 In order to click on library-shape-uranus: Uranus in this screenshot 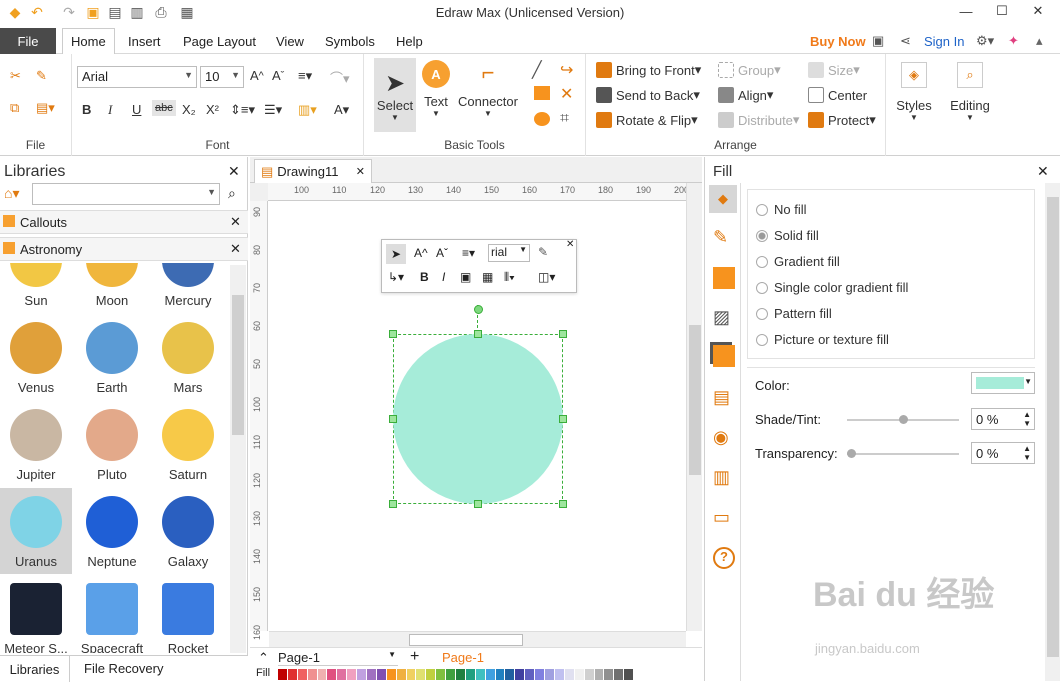, I will do `click(36, 531)`.